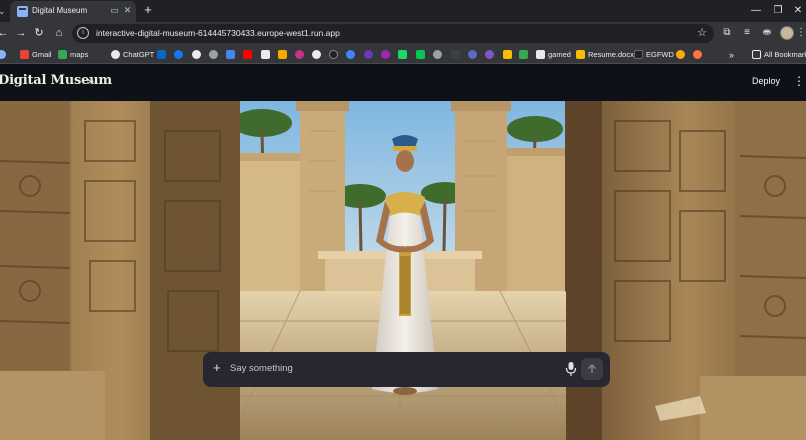 This screenshot has width=806, height=440. I want to click on send-button, so click(592, 369).